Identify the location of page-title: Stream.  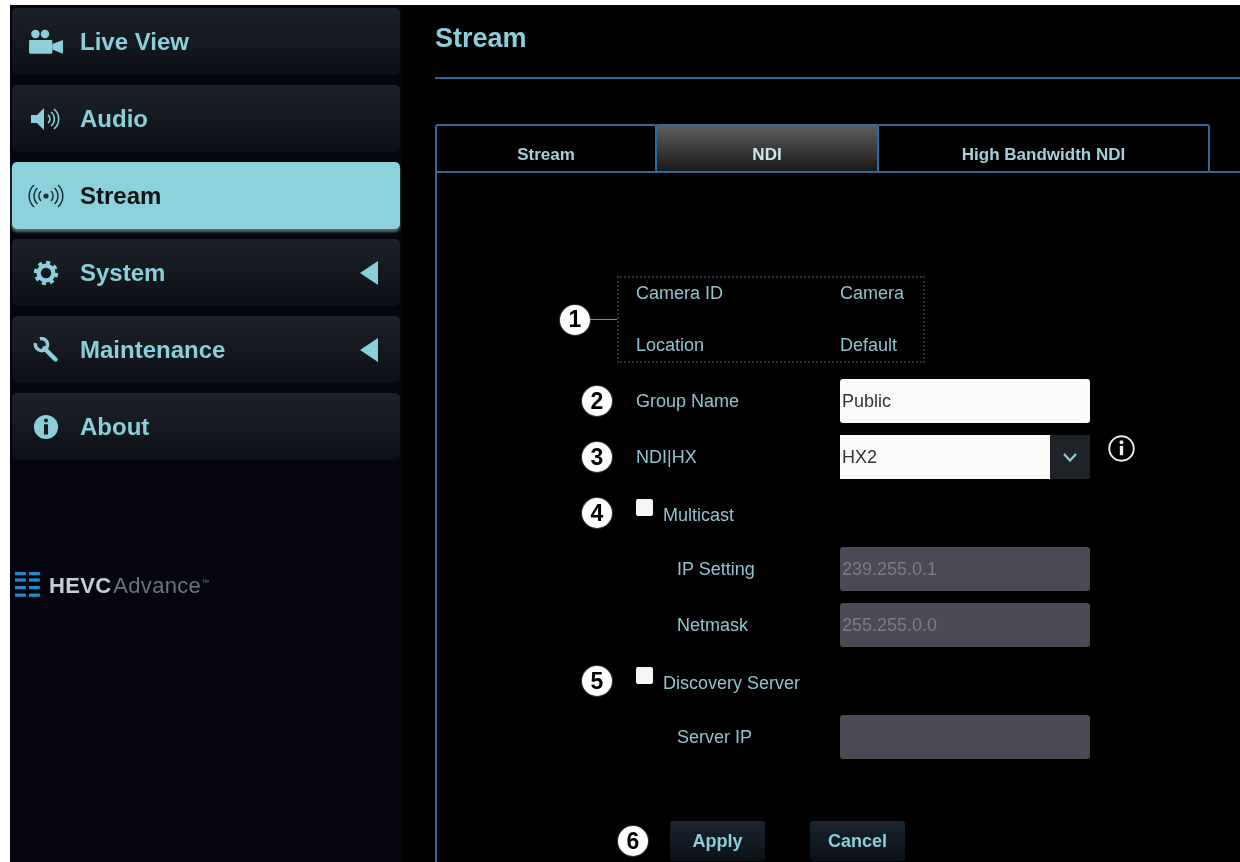
(481, 38).